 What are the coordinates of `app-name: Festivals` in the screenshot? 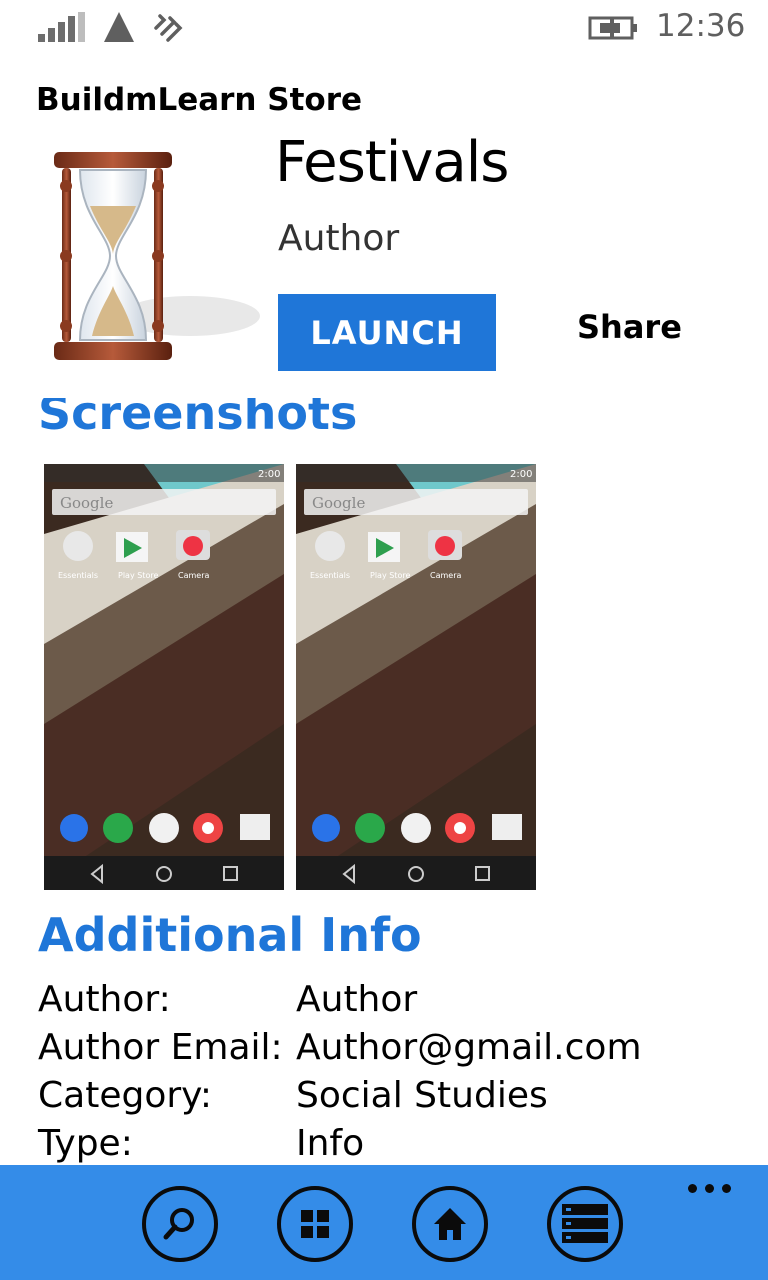 It's located at (392, 162).